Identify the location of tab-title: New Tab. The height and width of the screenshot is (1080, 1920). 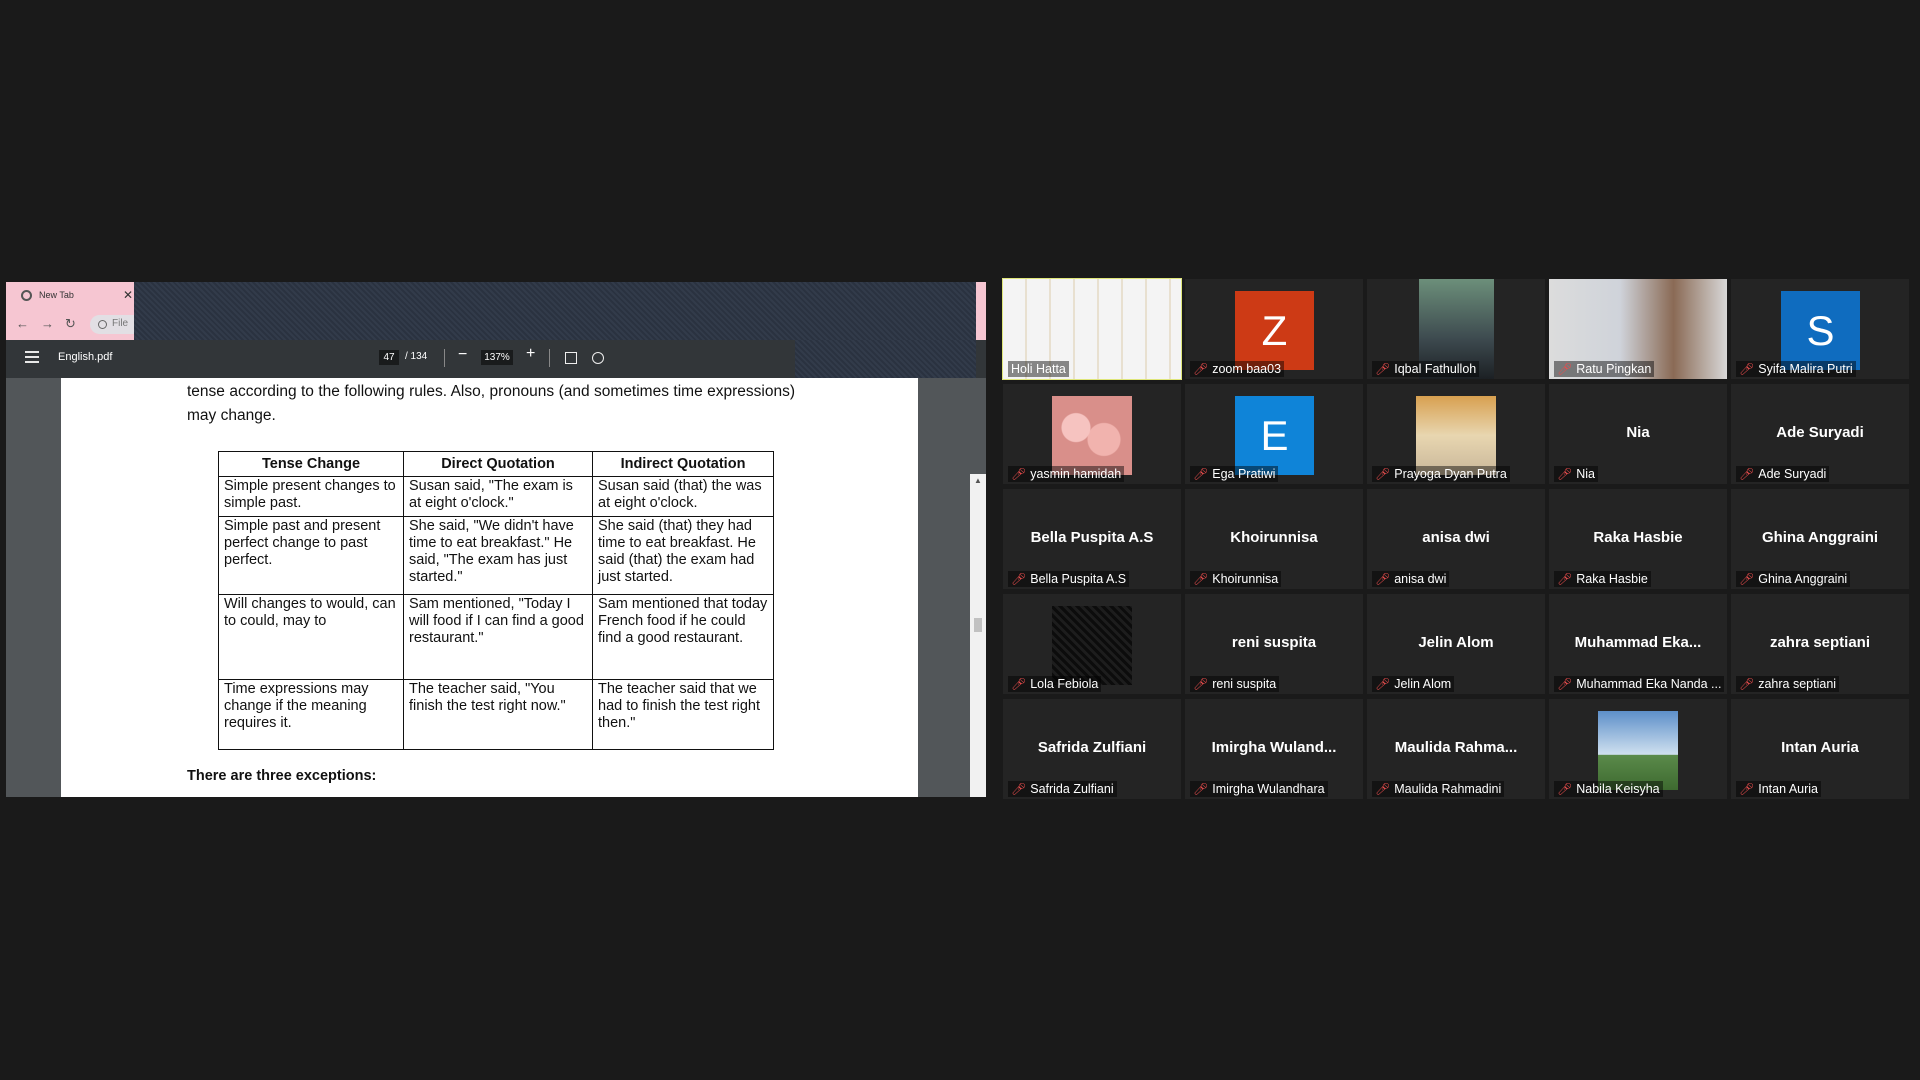
(56, 295).